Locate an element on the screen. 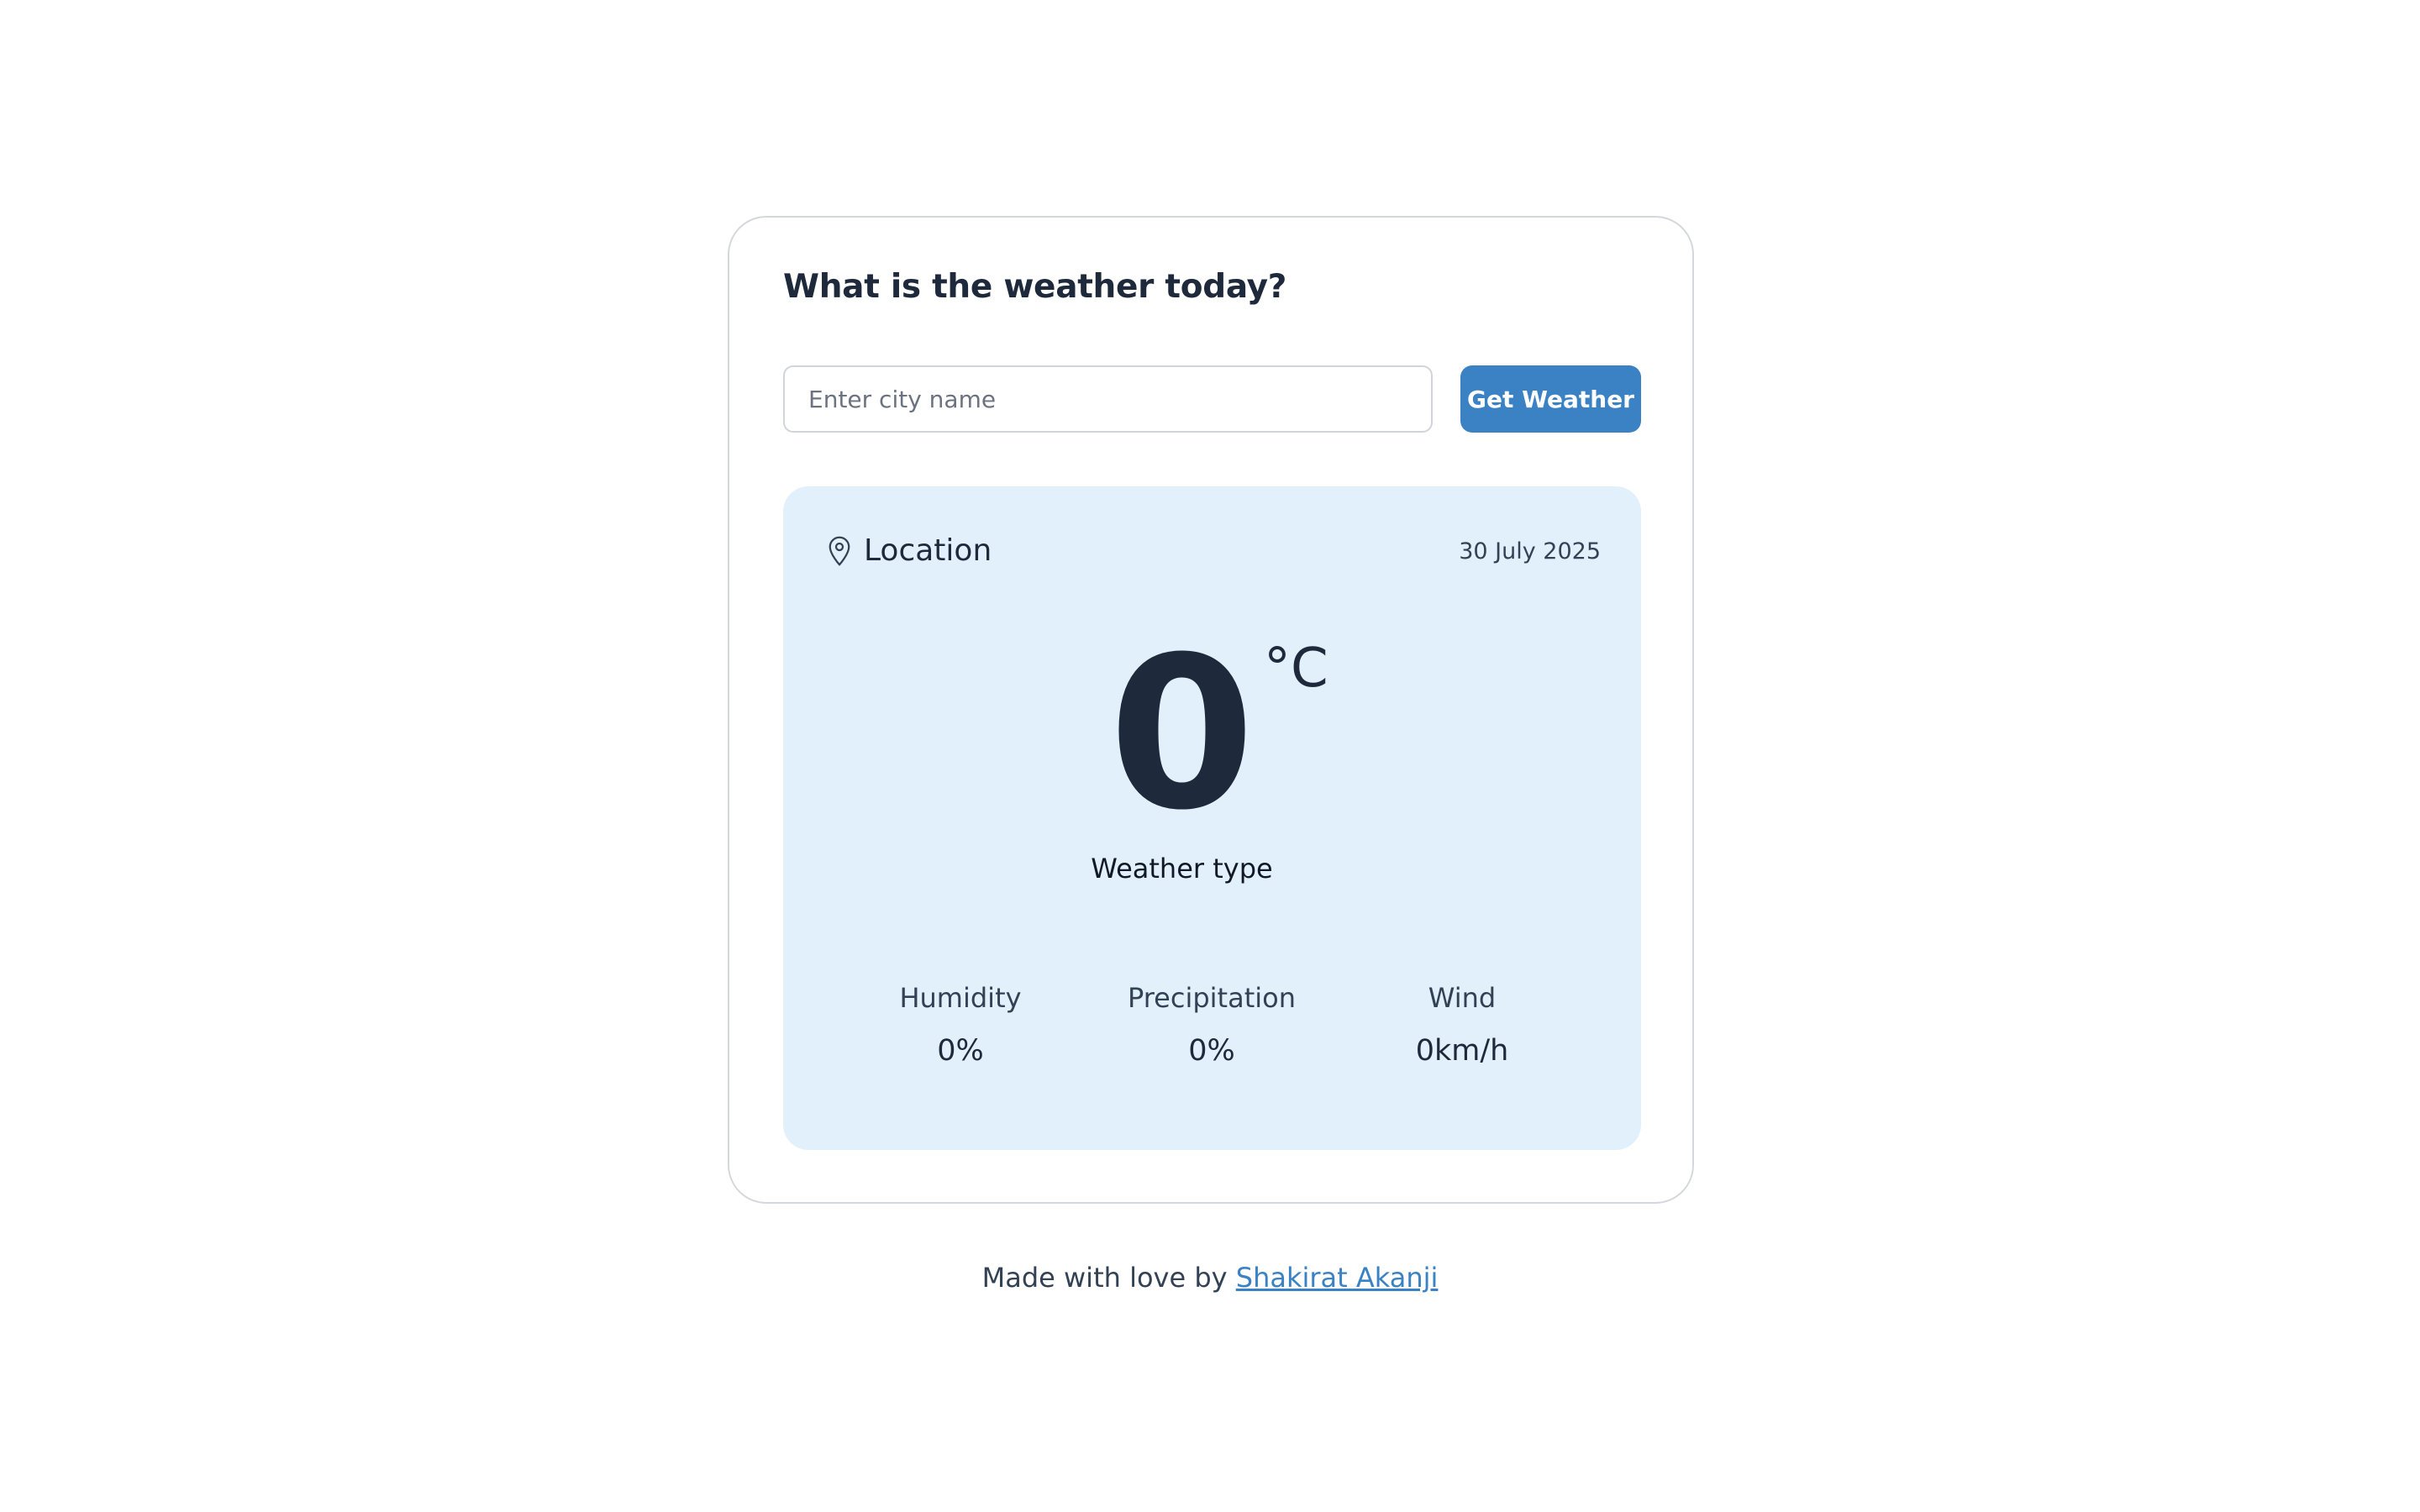 The height and width of the screenshot is (1512, 2420). date-label: 30 July 2025 is located at coordinates (1530, 551).